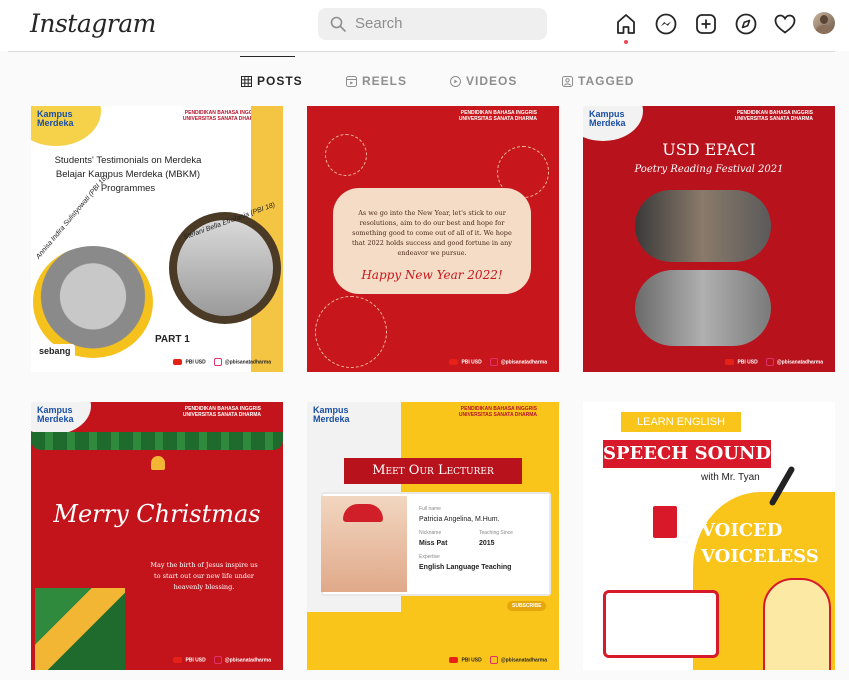 This screenshot has width=849, height=680. I want to click on gift-boxes-decor, so click(80, 629).